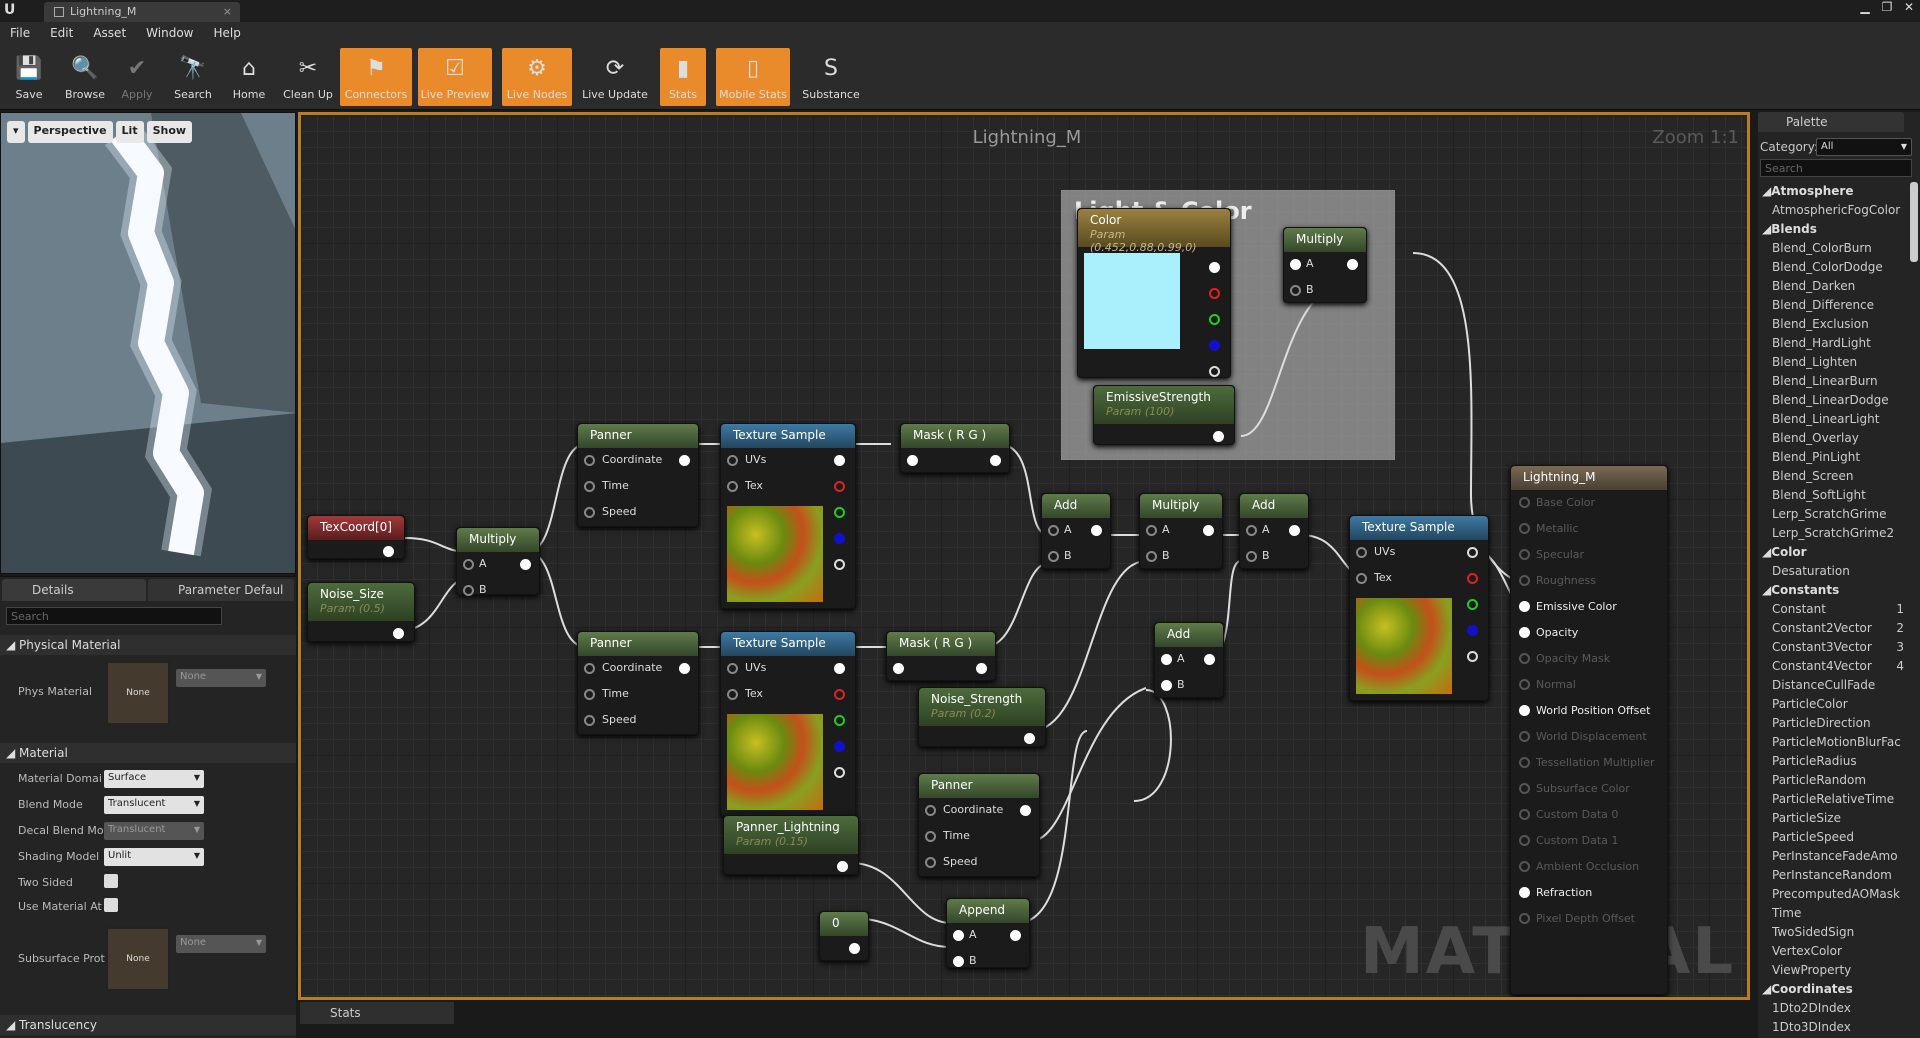 The width and height of the screenshot is (1920, 1038). Describe the element at coordinates (1833, 514) in the screenshot. I see `palette-item: Lerp_ScratchGrime` at that location.